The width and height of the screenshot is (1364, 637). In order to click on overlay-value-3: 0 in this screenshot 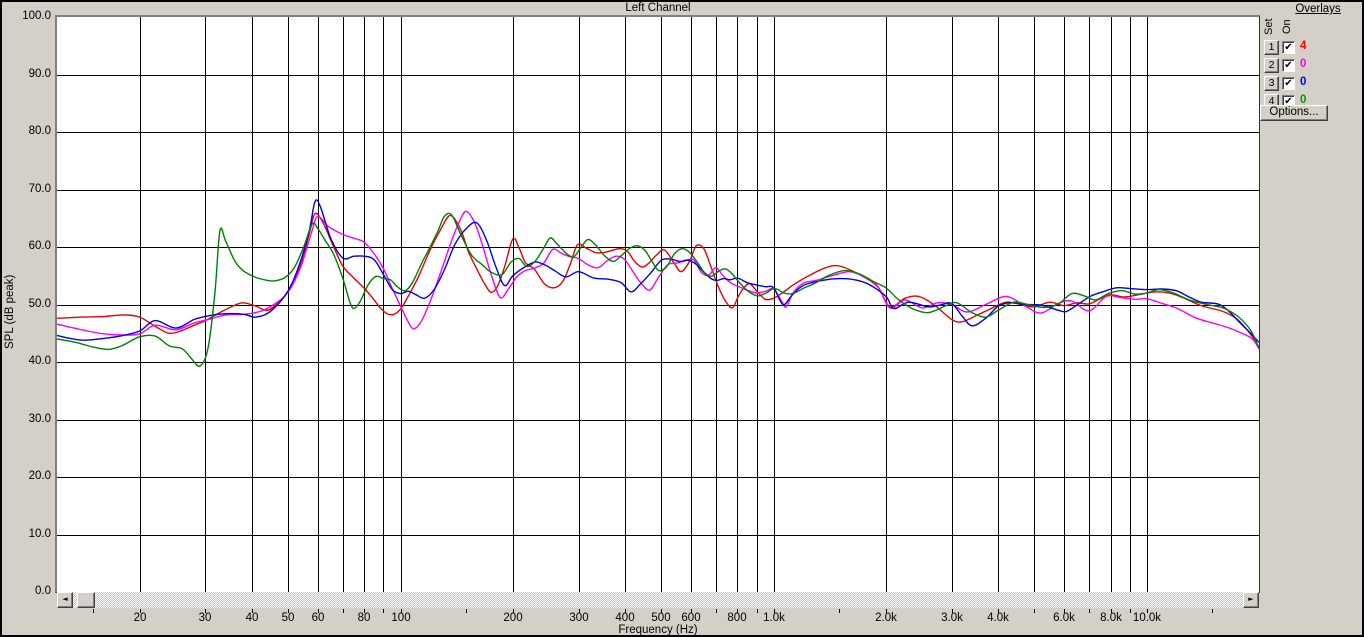, I will do `click(1303, 82)`.